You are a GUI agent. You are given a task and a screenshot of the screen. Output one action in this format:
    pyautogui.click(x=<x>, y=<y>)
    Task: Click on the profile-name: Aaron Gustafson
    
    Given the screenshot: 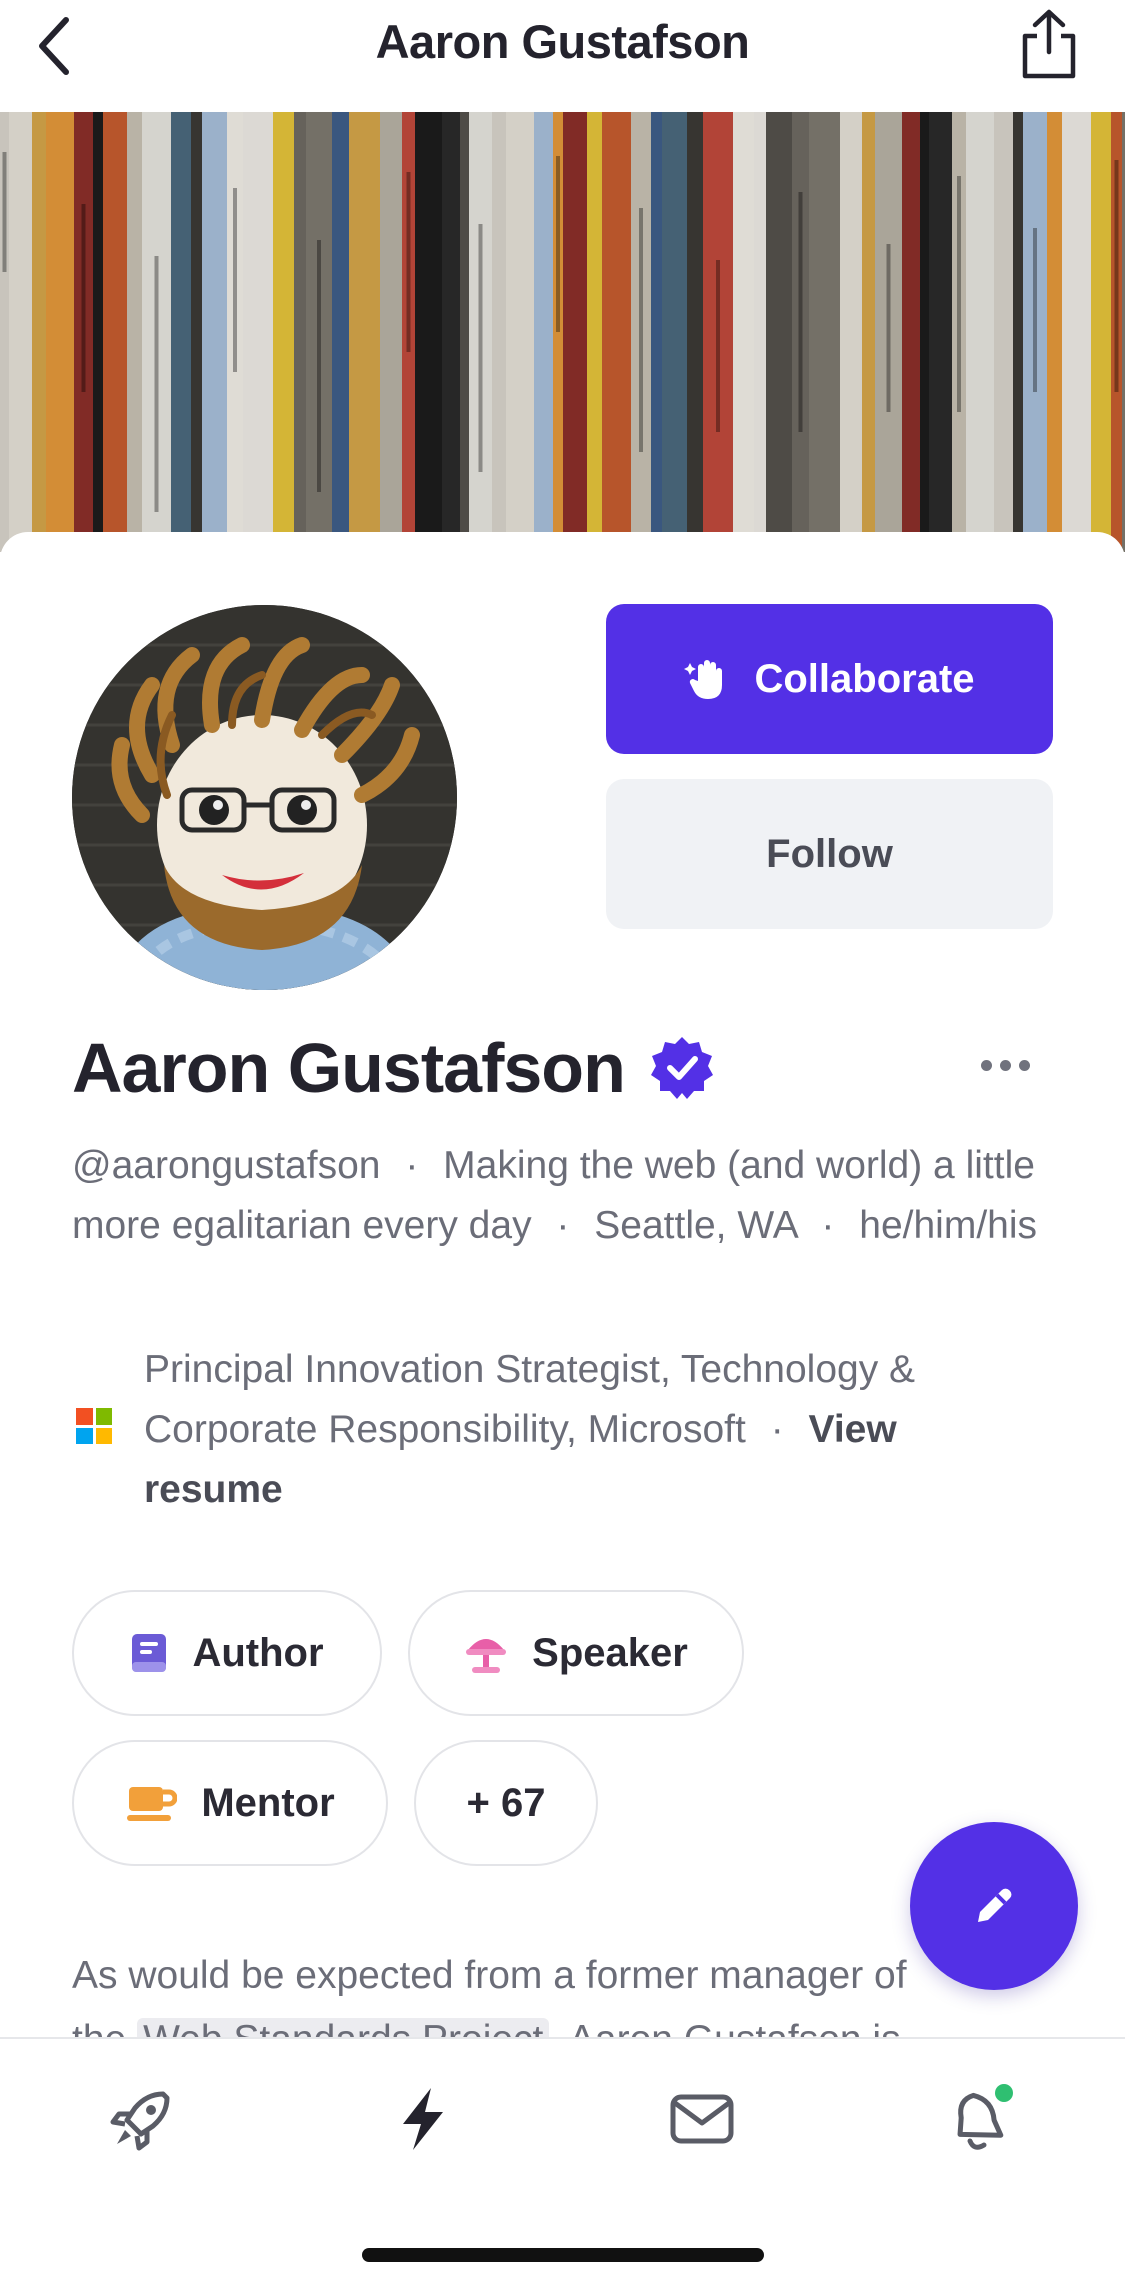 What is the action you would take?
    pyautogui.click(x=393, y=1068)
    